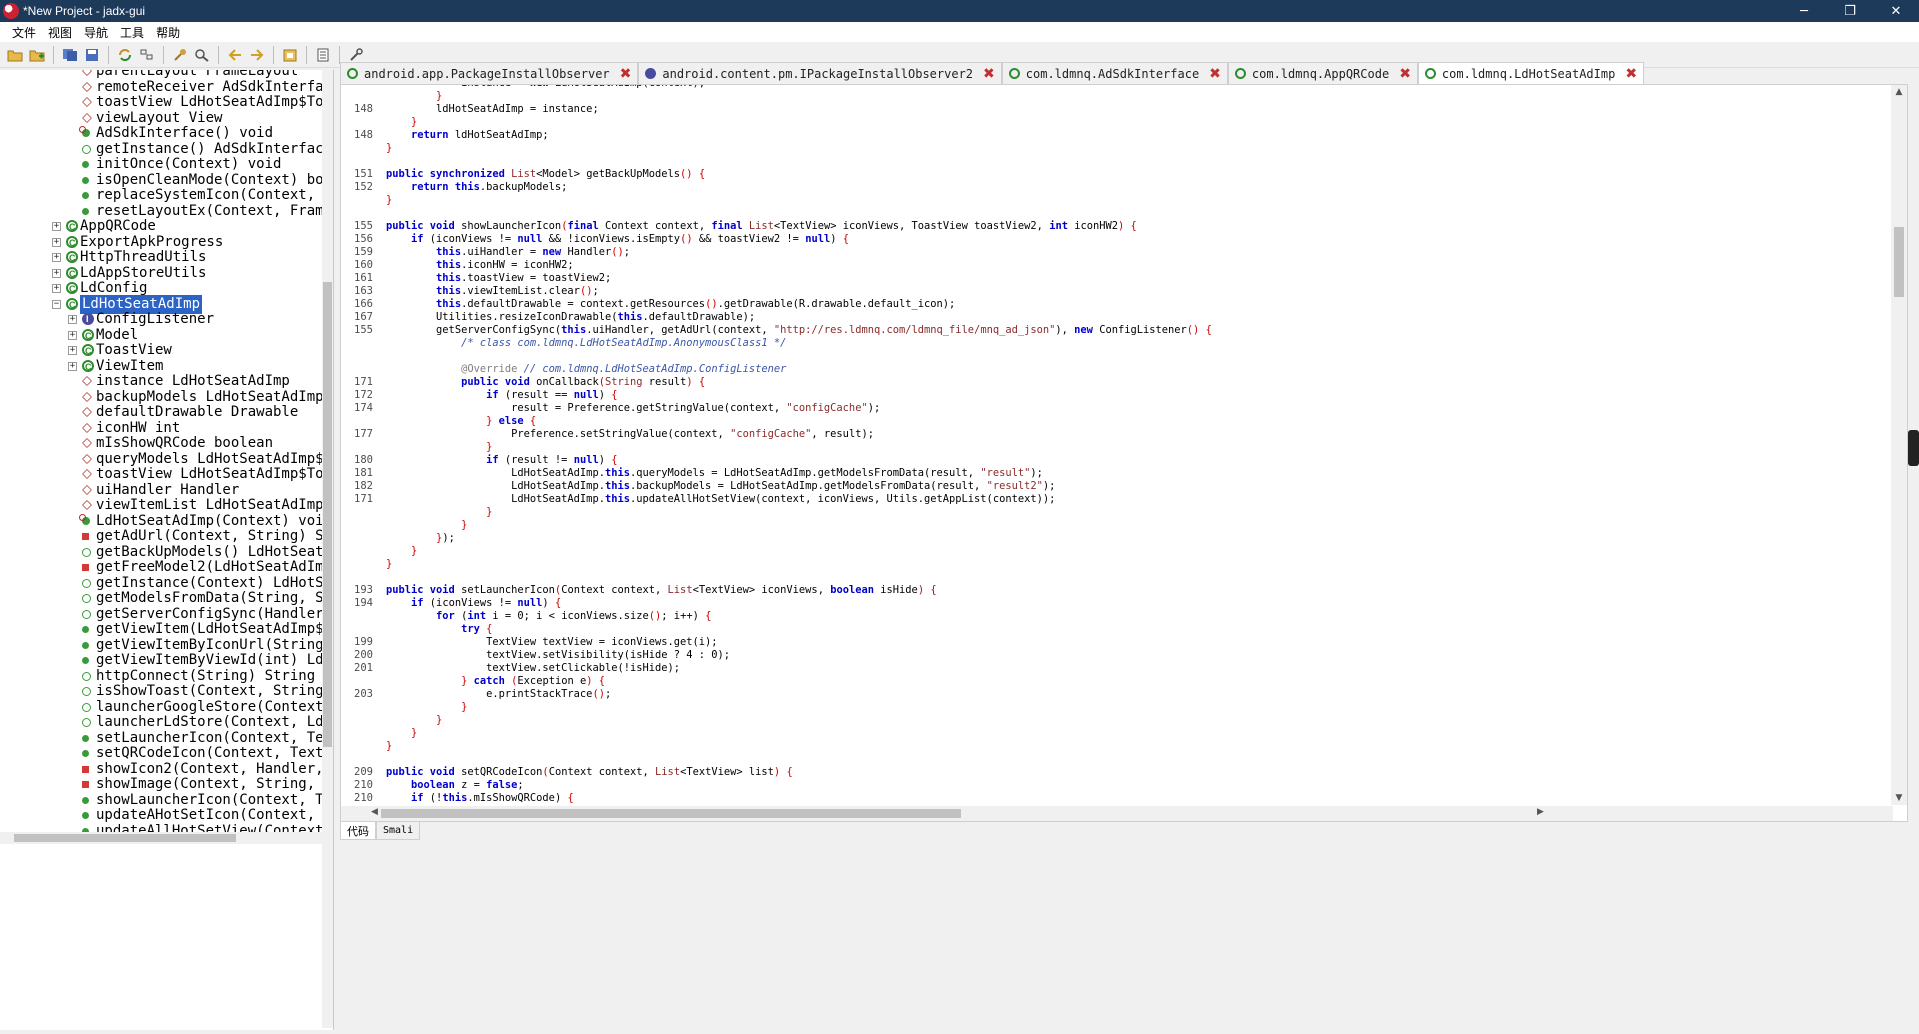 This screenshot has width=1919, height=1034. Describe the element at coordinates (1540, 812) in the screenshot. I see `scroll-right-arrow-icon: ▶` at that location.